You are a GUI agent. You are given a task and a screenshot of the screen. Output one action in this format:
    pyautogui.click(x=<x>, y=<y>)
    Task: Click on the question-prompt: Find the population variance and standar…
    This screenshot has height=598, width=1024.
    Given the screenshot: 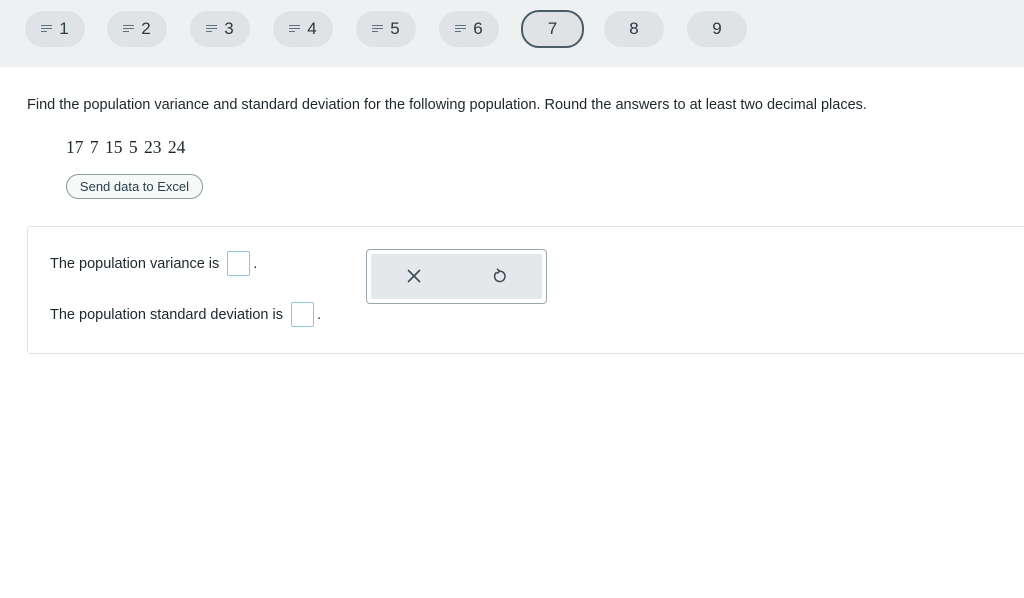 What is the action you would take?
    pyautogui.click(x=447, y=105)
    